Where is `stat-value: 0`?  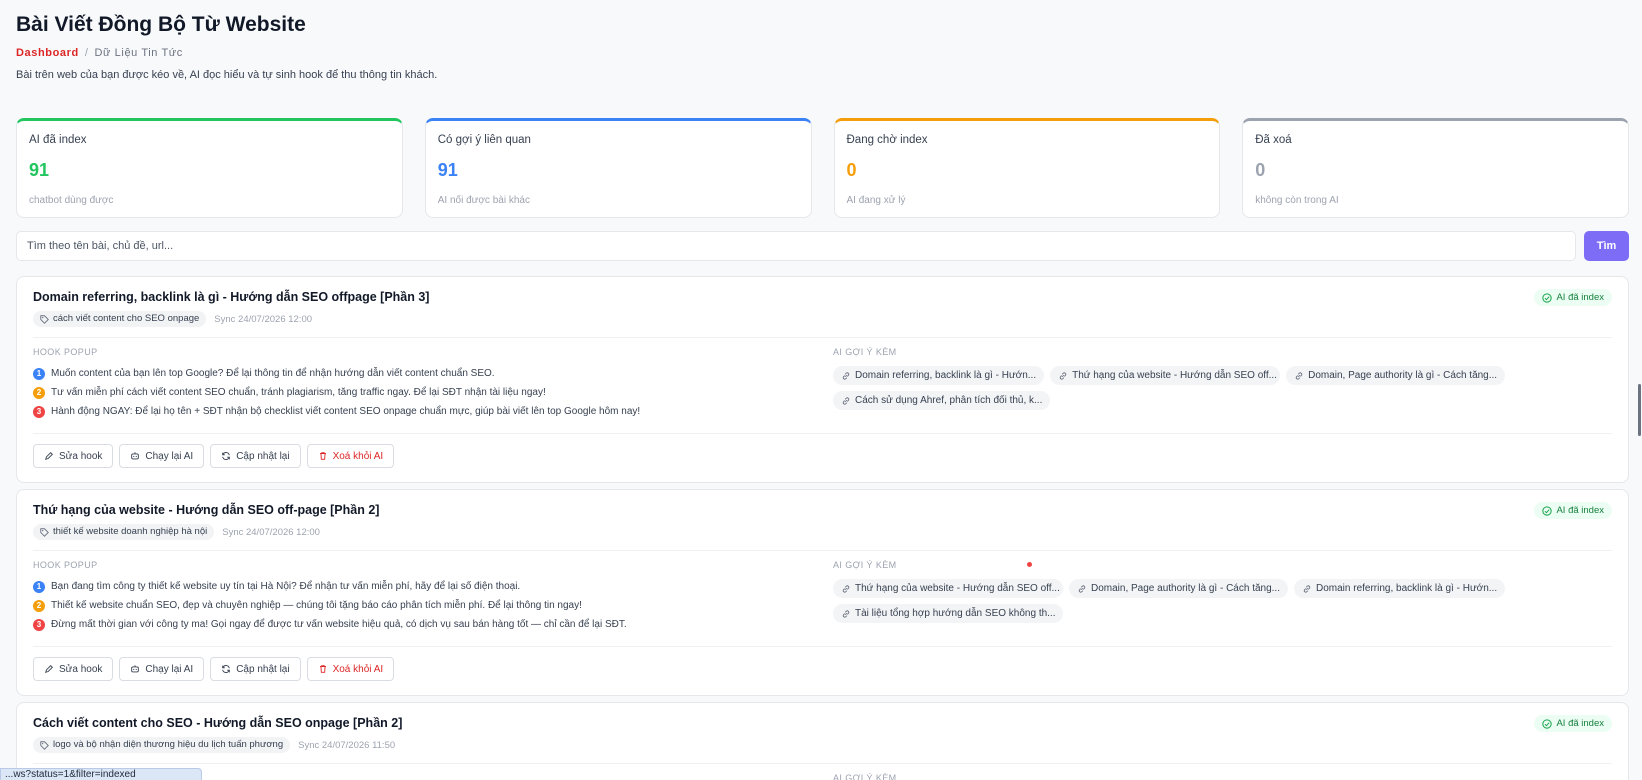 stat-value: 0 is located at coordinates (851, 170).